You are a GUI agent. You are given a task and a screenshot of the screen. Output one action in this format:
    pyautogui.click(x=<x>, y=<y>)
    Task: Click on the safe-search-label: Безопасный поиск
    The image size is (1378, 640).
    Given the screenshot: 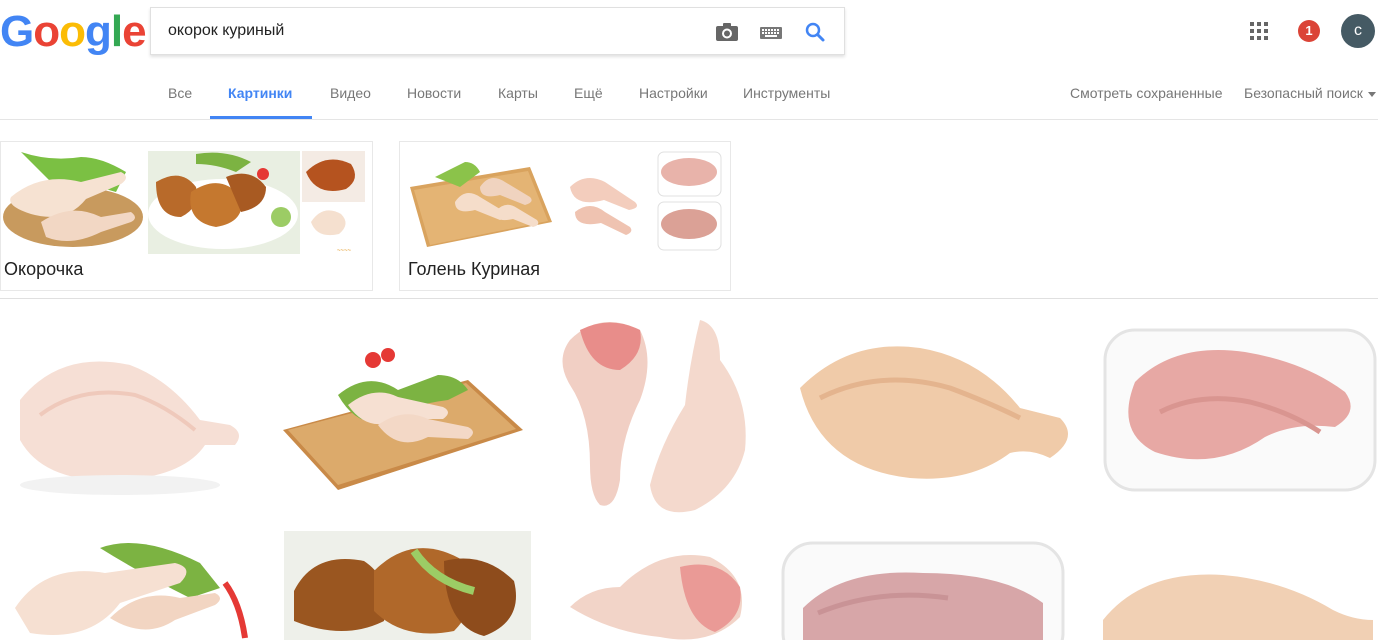 What is the action you would take?
    pyautogui.click(x=1303, y=93)
    